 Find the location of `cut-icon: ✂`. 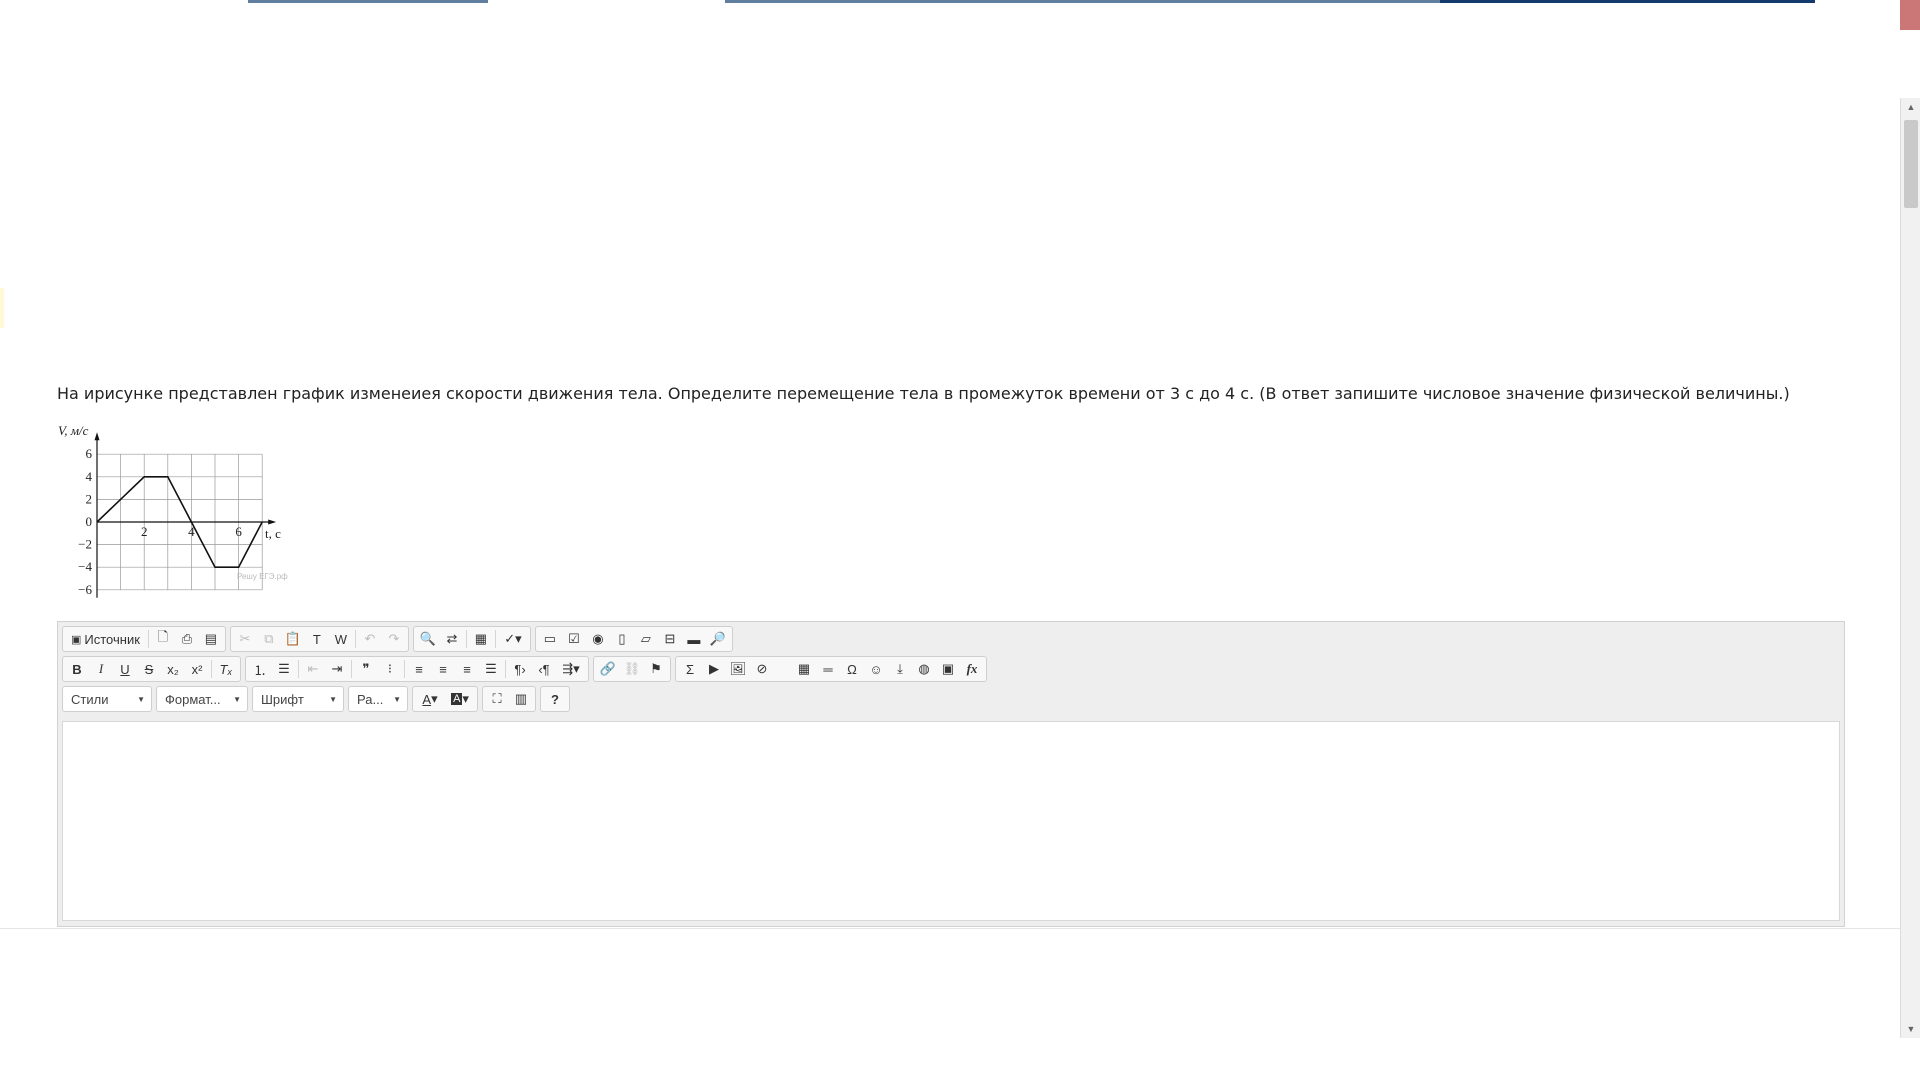

cut-icon: ✂ is located at coordinates (245, 639).